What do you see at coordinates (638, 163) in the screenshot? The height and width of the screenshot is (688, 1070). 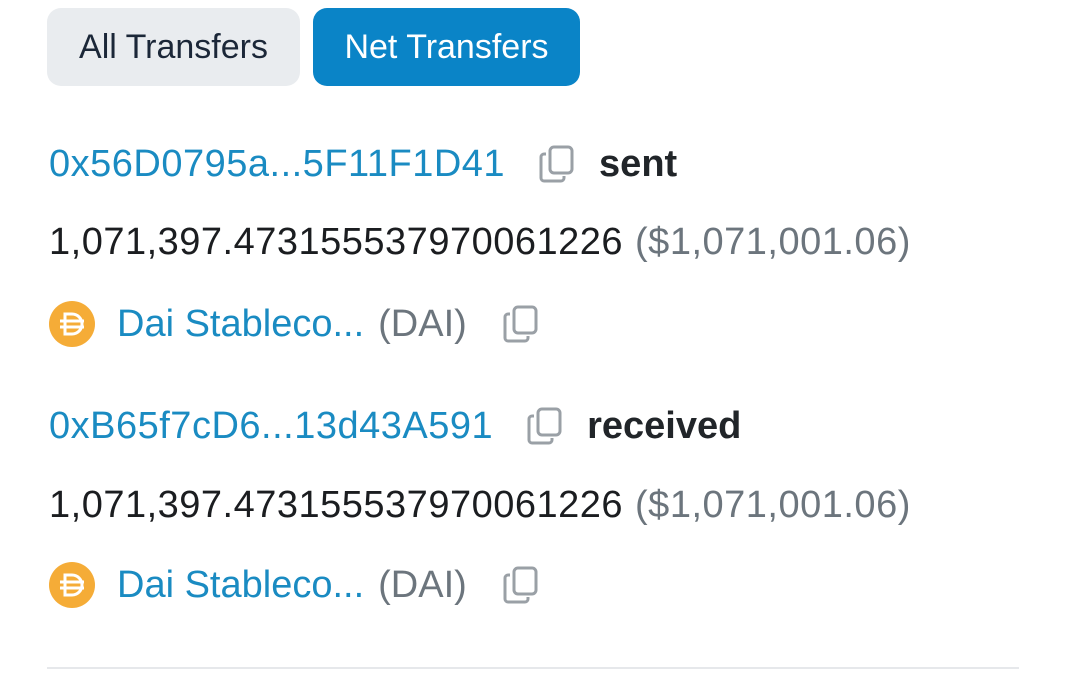 I see `transfer-direction: sent` at bounding box center [638, 163].